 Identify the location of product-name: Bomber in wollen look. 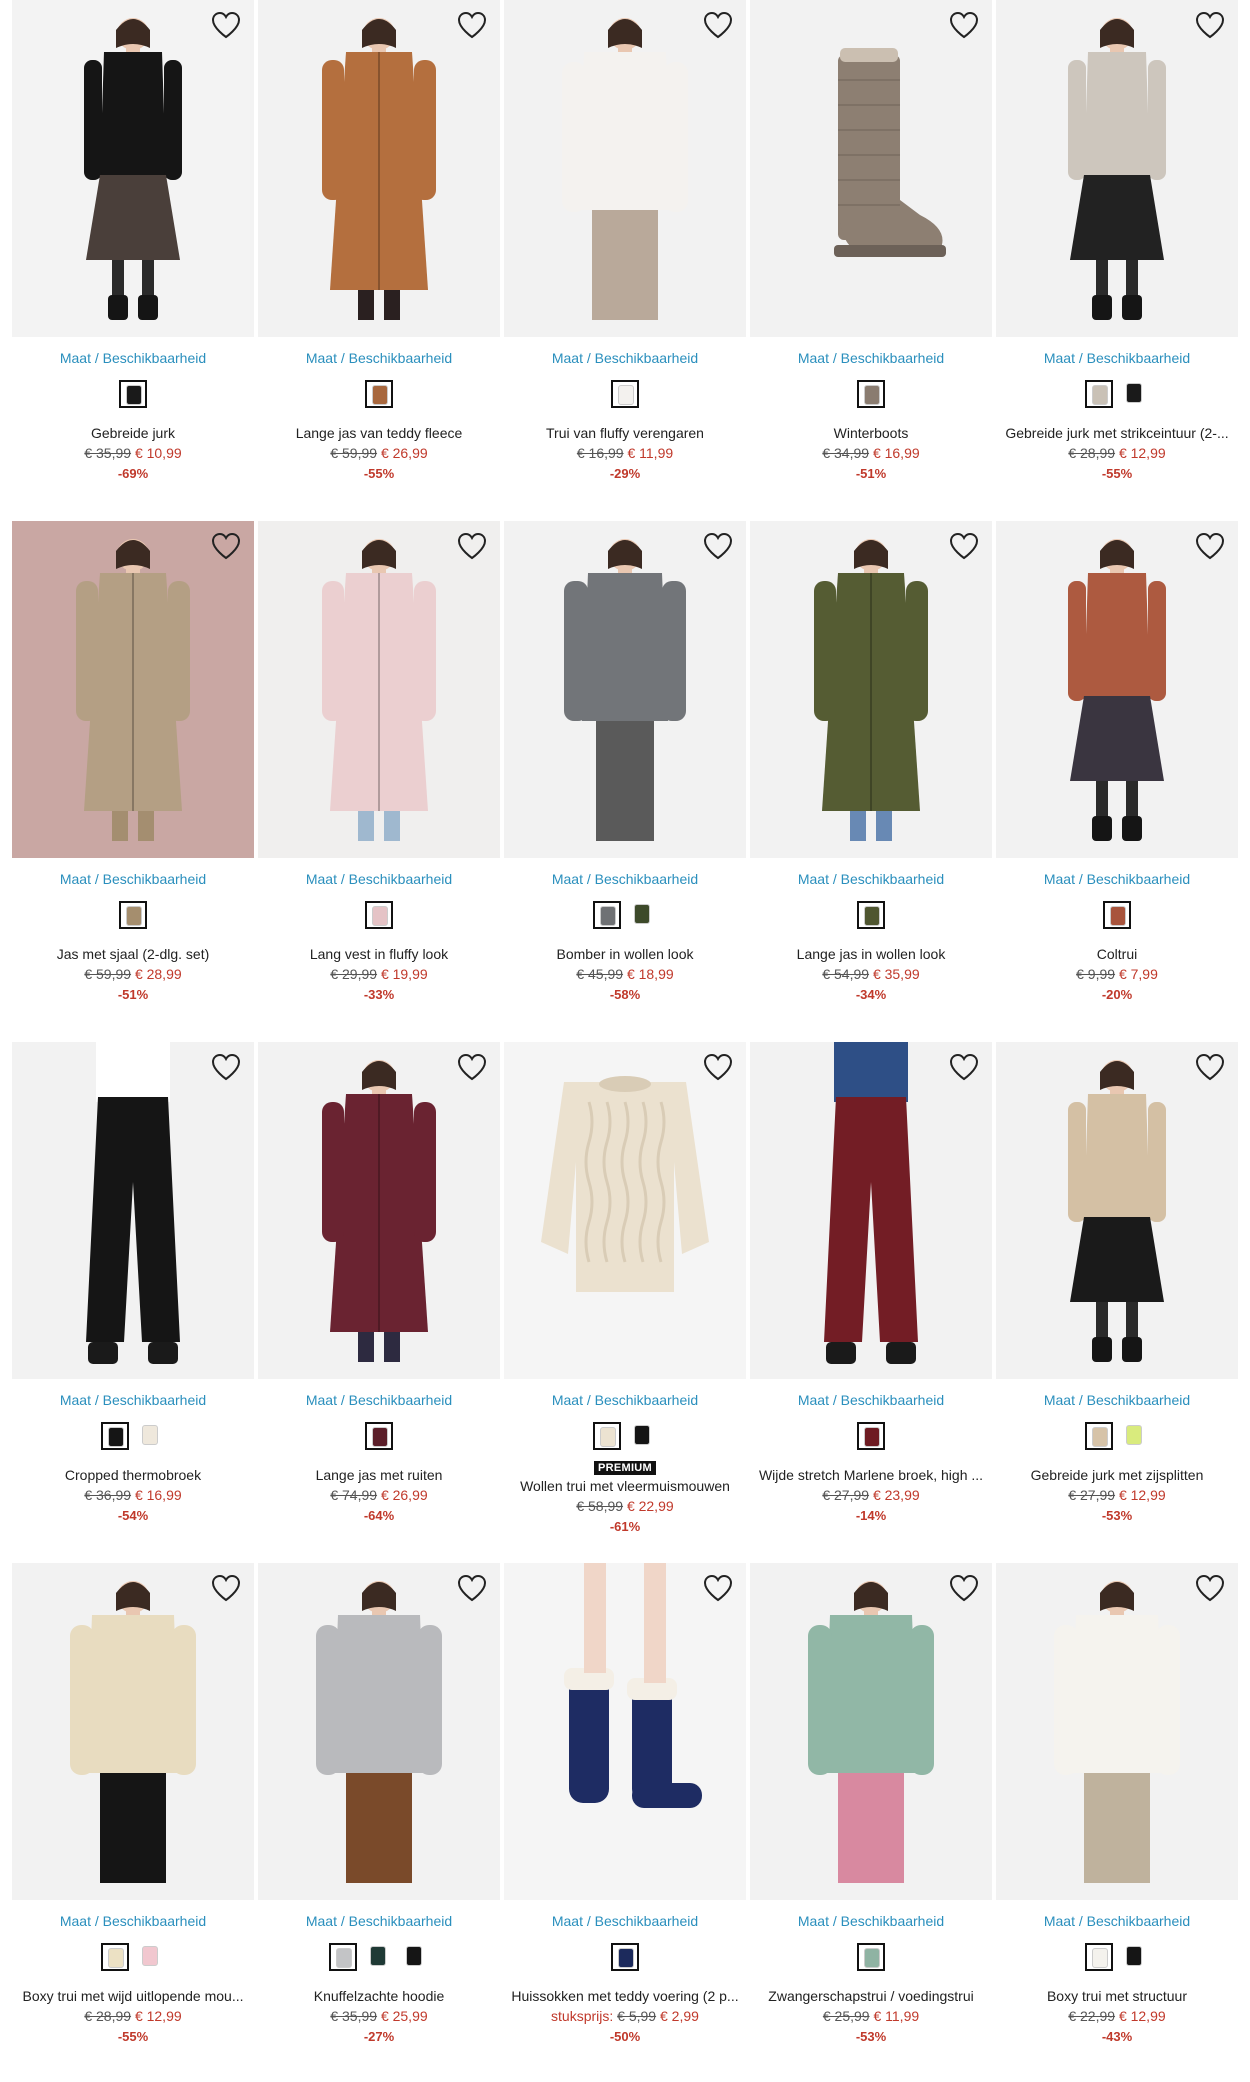
(625, 954).